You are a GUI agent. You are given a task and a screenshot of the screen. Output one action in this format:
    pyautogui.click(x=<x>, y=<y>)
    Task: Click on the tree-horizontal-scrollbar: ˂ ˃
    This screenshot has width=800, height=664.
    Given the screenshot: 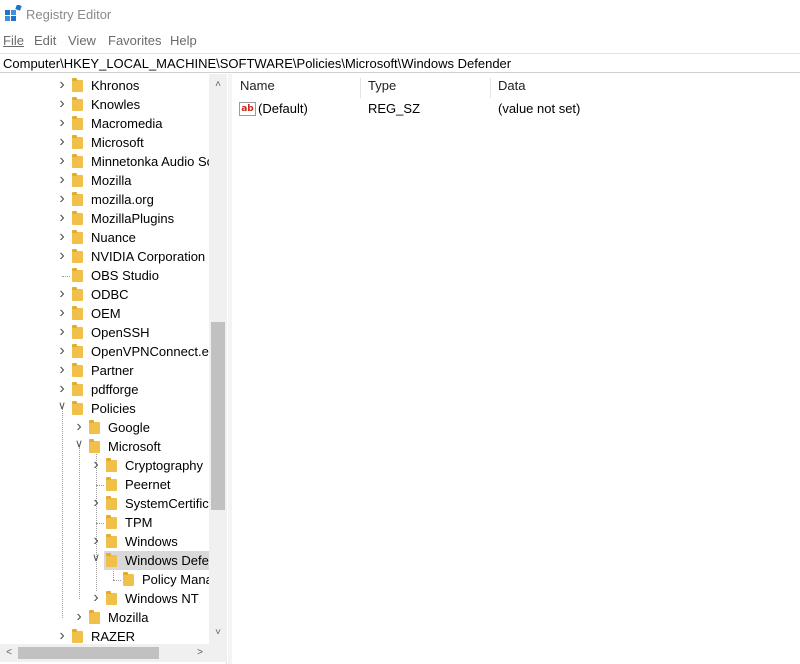 What is the action you would take?
    pyautogui.click(x=104, y=653)
    